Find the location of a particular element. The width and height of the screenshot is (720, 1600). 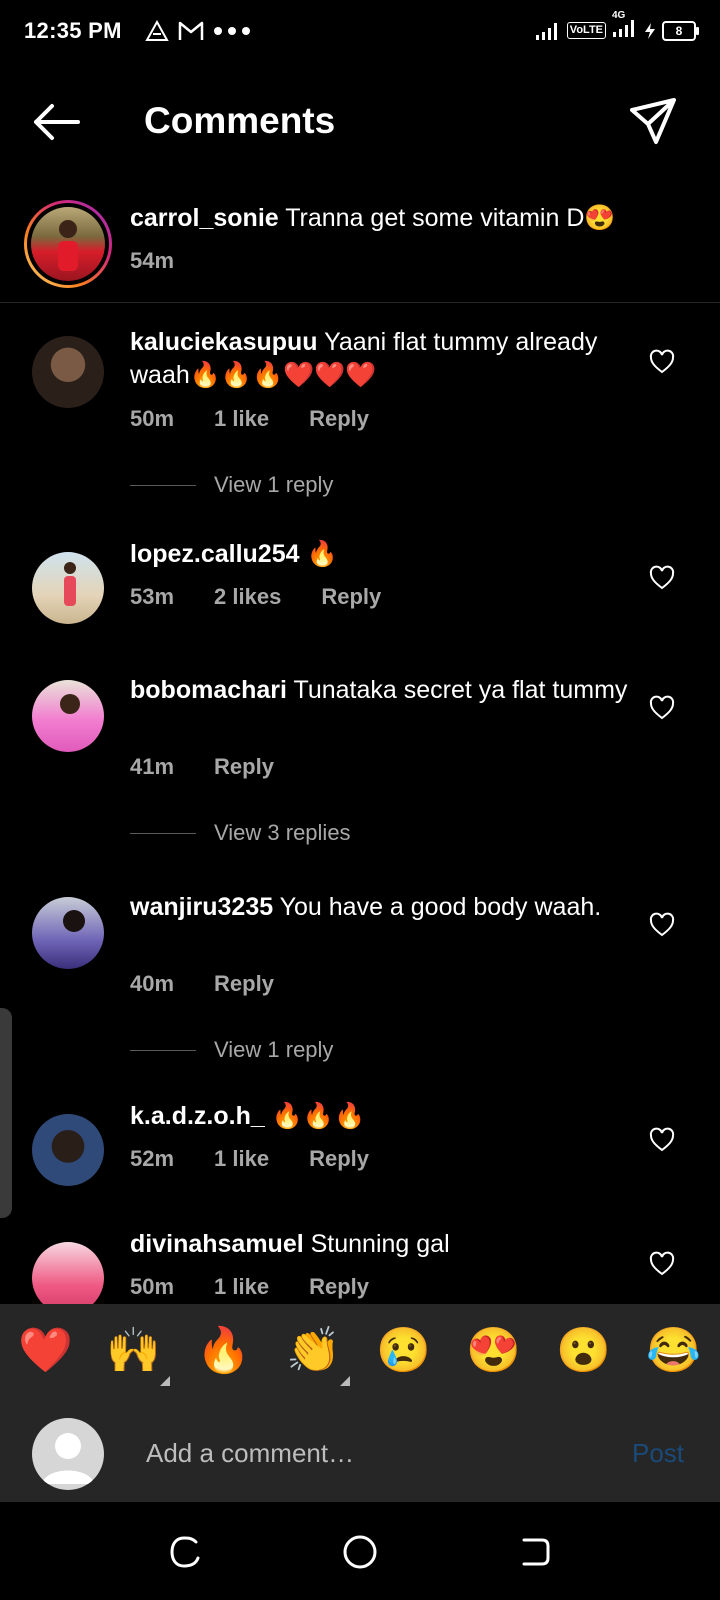

status-time: 12:35 PM is located at coordinates (73, 30).